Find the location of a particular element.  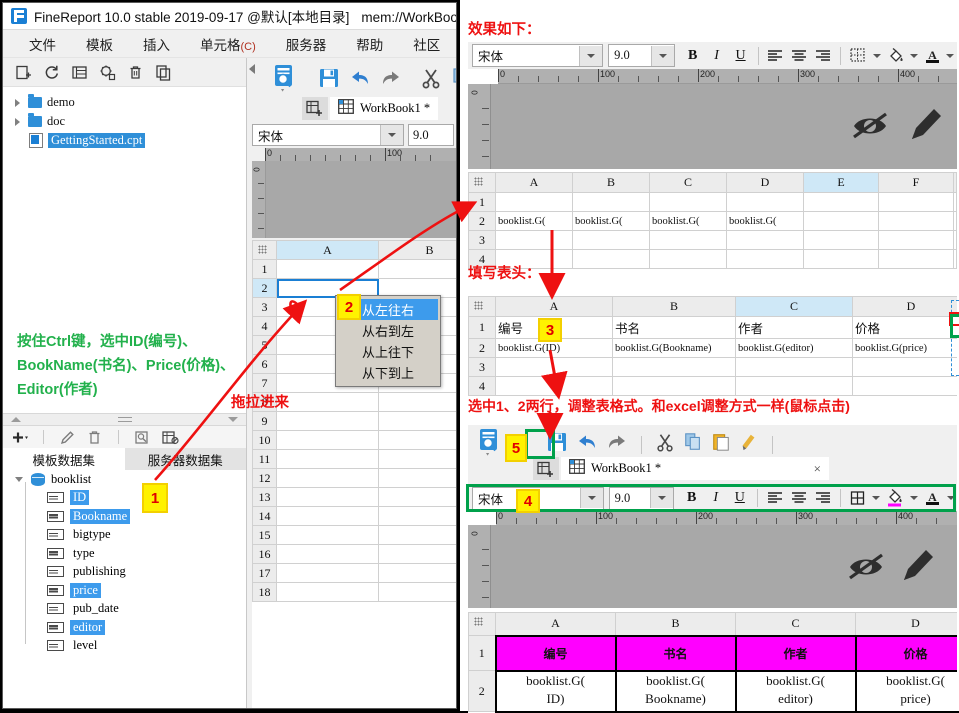

row-header: 3 is located at coordinates (264, 307).